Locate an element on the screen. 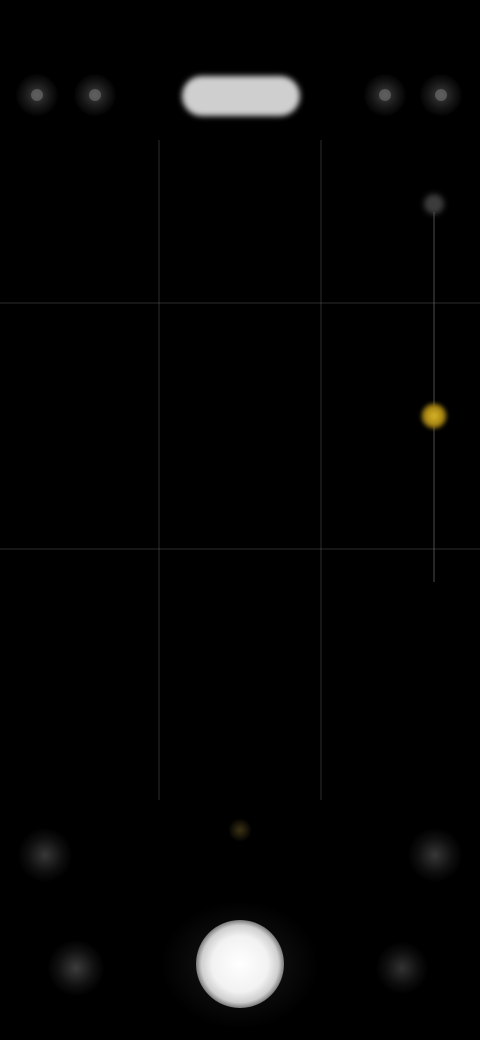 The image size is (480, 1040). more-icon is located at coordinates (441, 95).